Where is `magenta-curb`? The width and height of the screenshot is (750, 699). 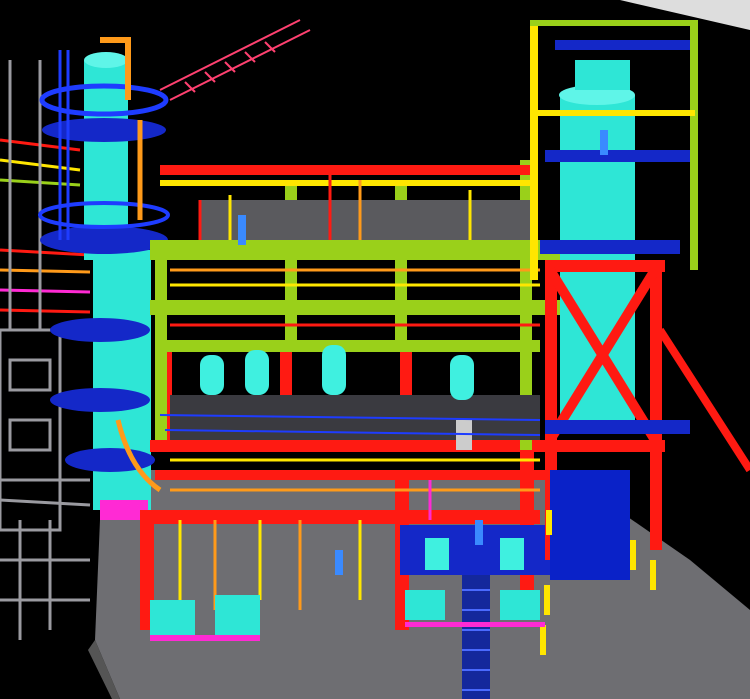
magenta-curb is located at coordinates (205, 638).